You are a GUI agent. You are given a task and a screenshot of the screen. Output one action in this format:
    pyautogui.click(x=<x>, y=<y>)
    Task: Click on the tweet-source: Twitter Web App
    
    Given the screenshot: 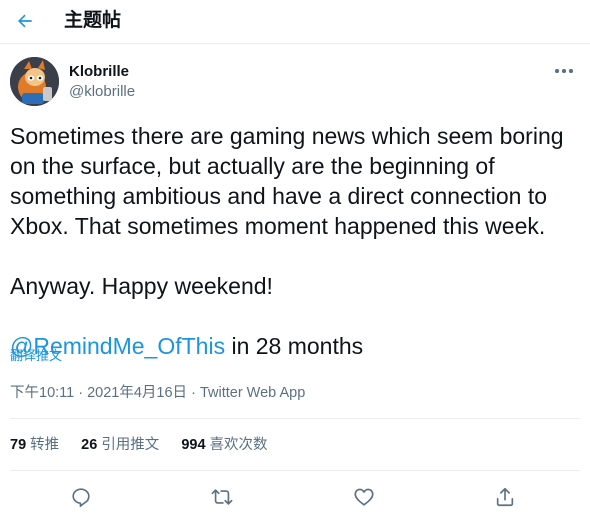 What is the action you would take?
    pyautogui.click(x=252, y=393)
    